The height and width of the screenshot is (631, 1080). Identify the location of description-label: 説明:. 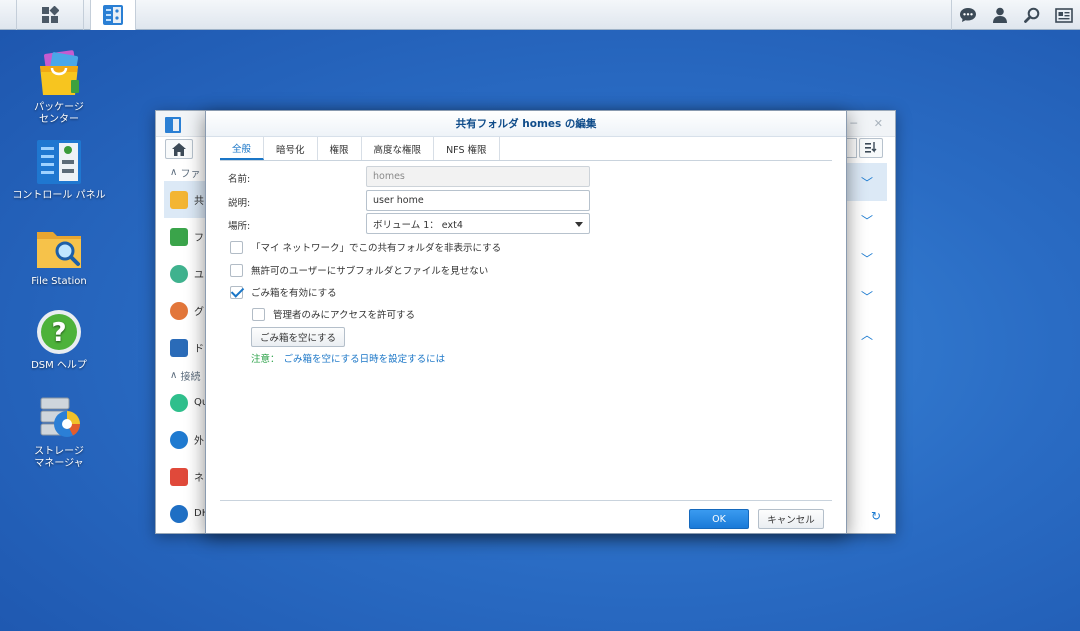
(239, 203).